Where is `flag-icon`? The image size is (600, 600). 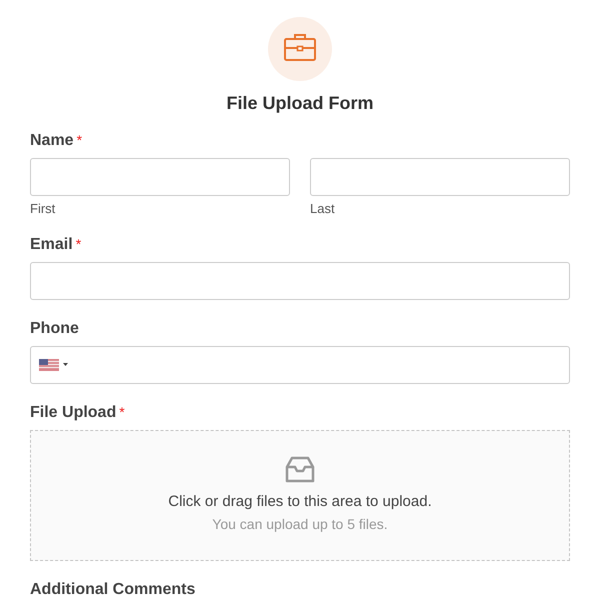 flag-icon is located at coordinates (54, 365).